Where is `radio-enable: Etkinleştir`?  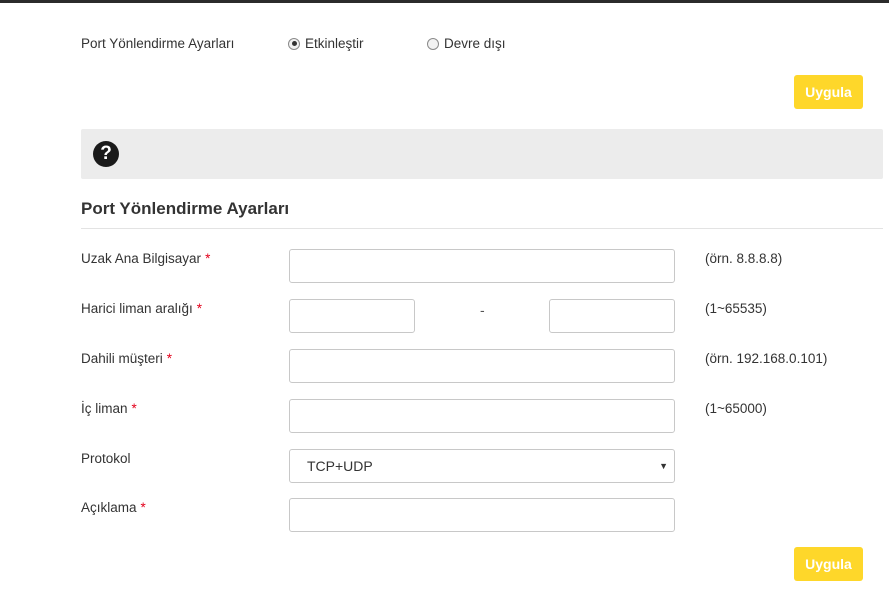
radio-enable: Etkinleştir is located at coordinates (326, 43).